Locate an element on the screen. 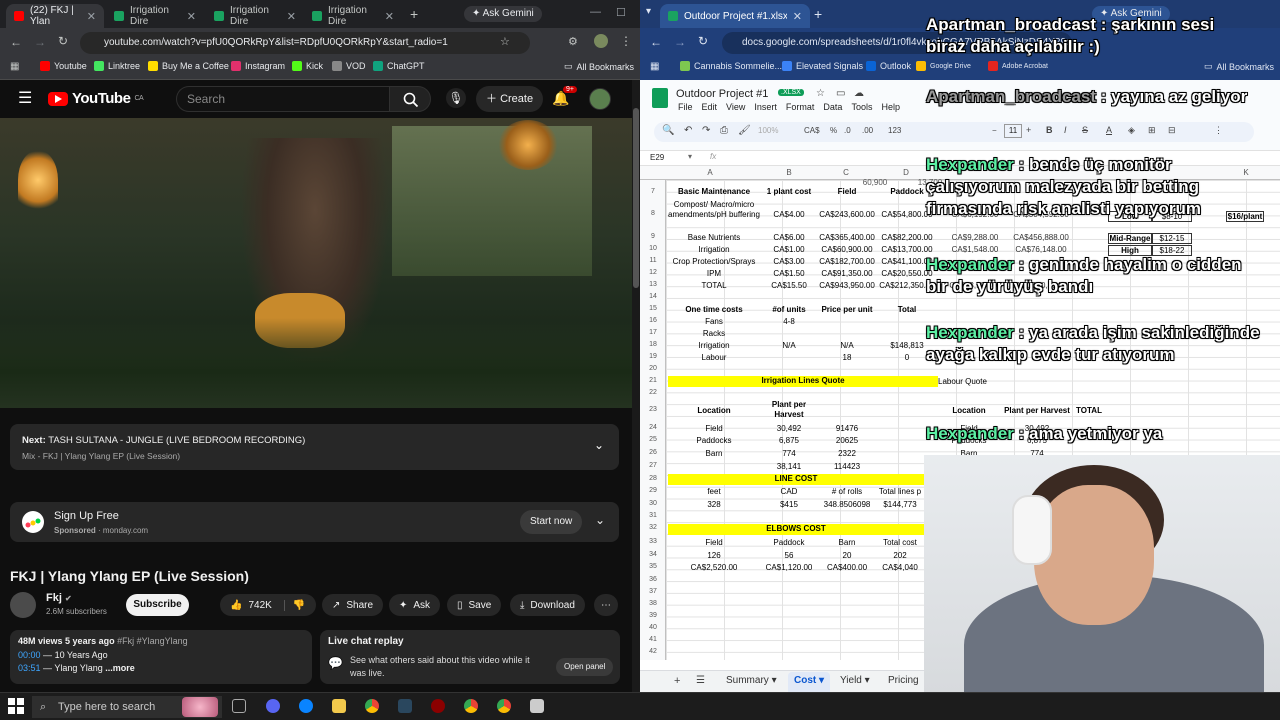  more-link: ...more is located at coordinates (120, 668).